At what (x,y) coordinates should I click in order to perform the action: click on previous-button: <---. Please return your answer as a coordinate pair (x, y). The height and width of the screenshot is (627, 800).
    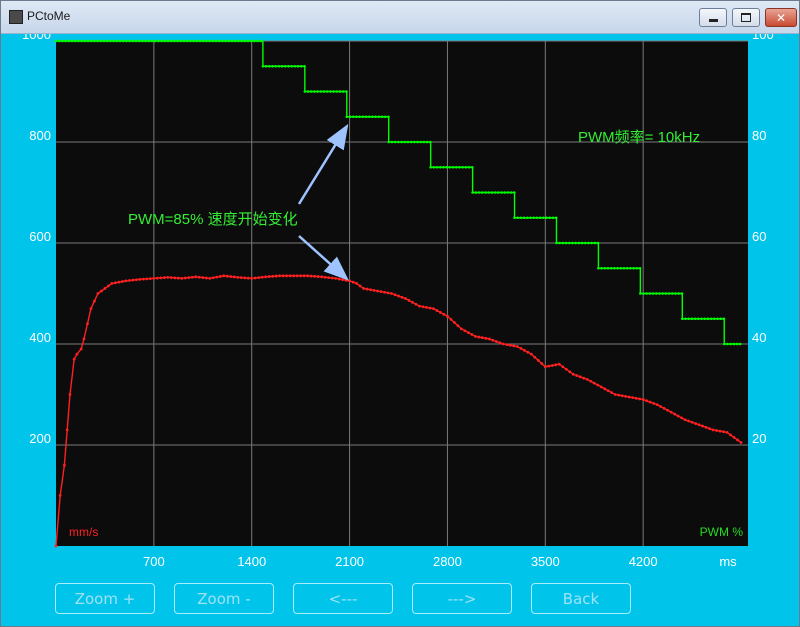
    Looking at the image, I should click on (343, 598).